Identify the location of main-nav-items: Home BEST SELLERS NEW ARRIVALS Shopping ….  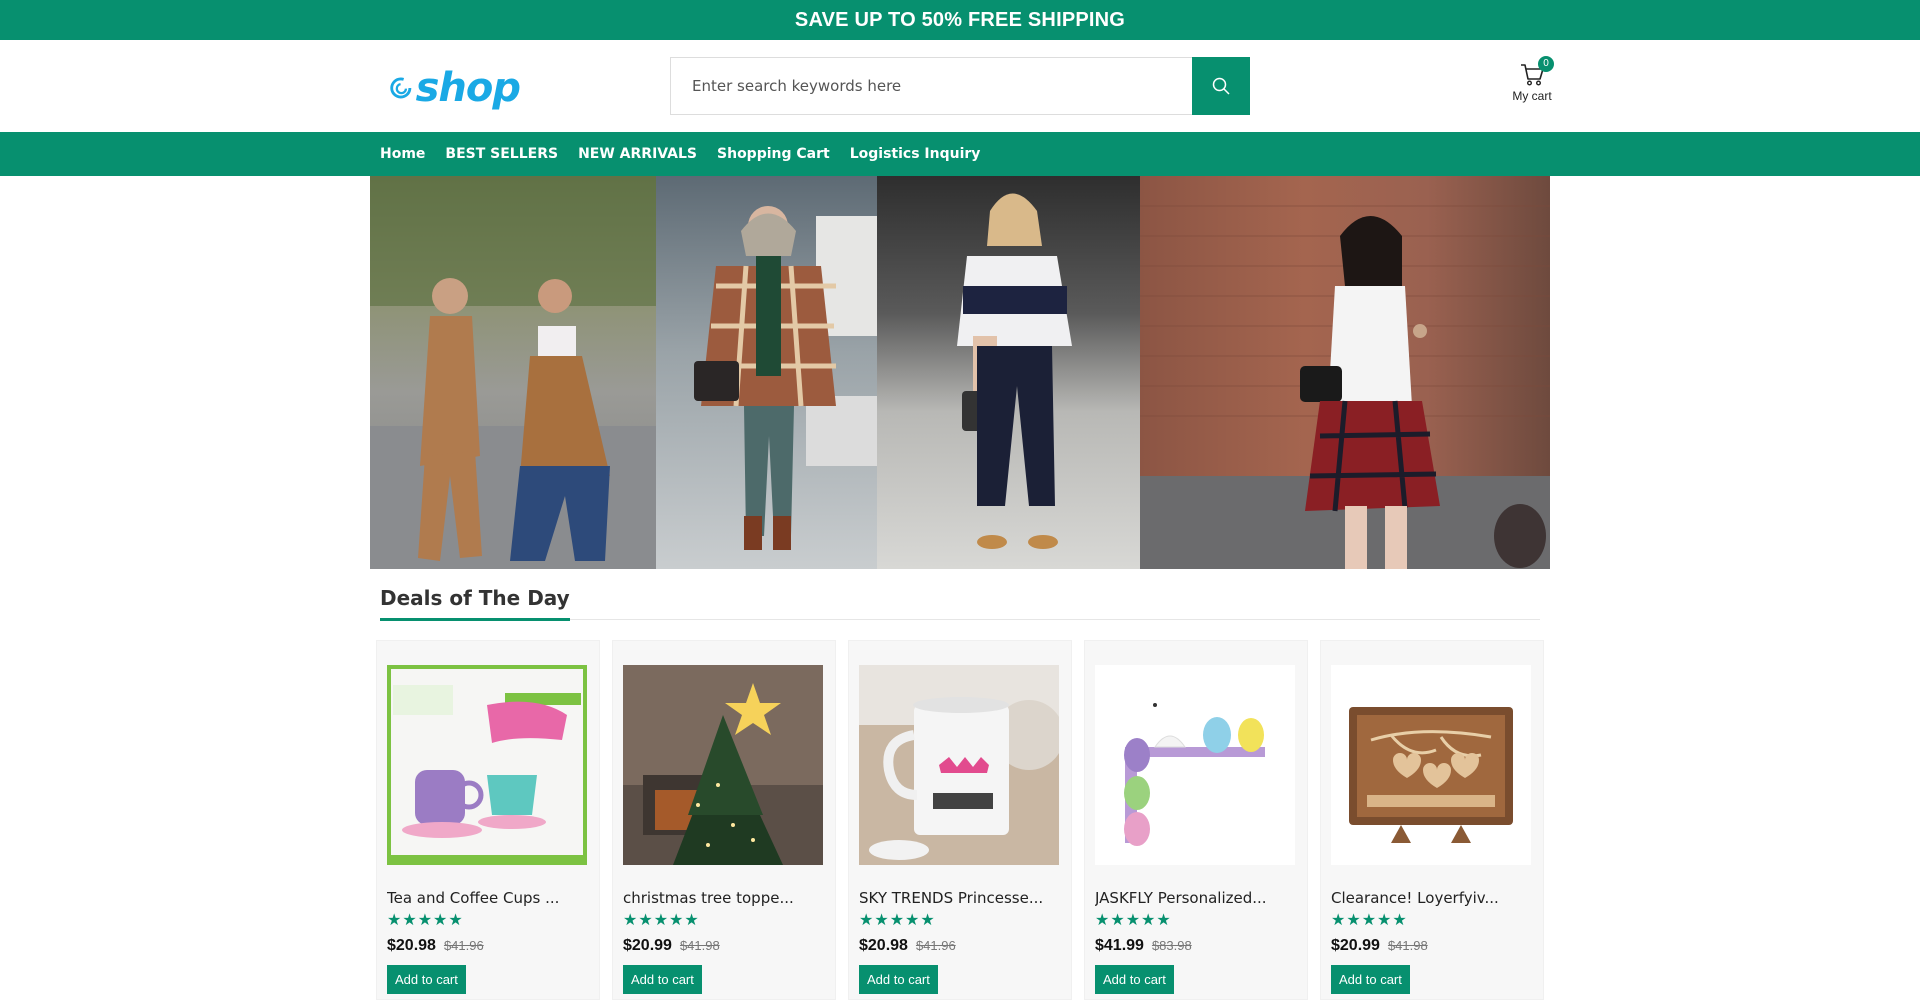
(960, 154).